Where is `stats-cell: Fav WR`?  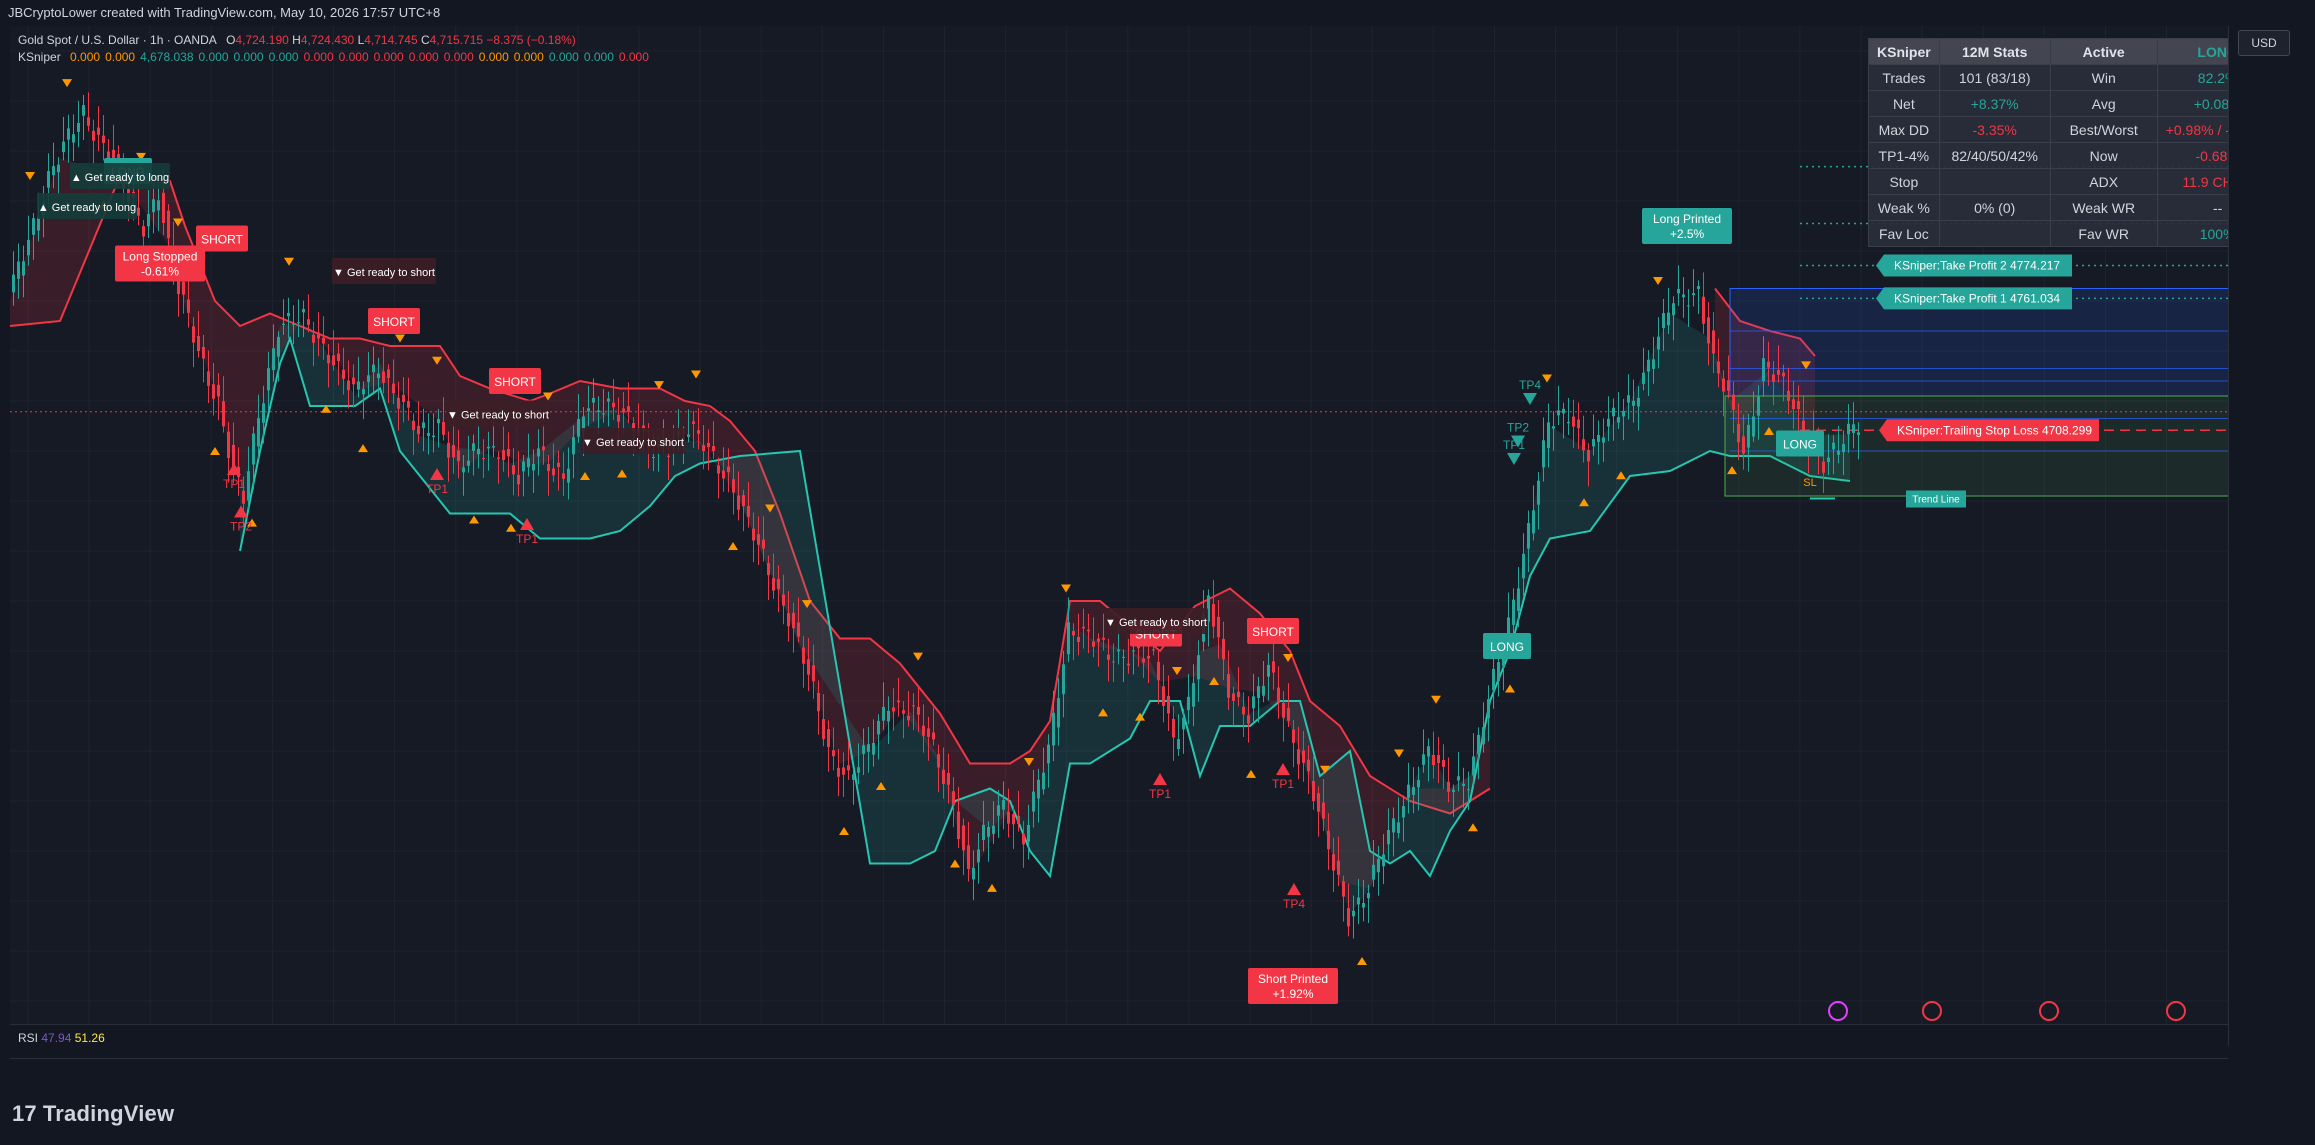
stats-cell: Fav WR is located at coordinates (2103, 233).